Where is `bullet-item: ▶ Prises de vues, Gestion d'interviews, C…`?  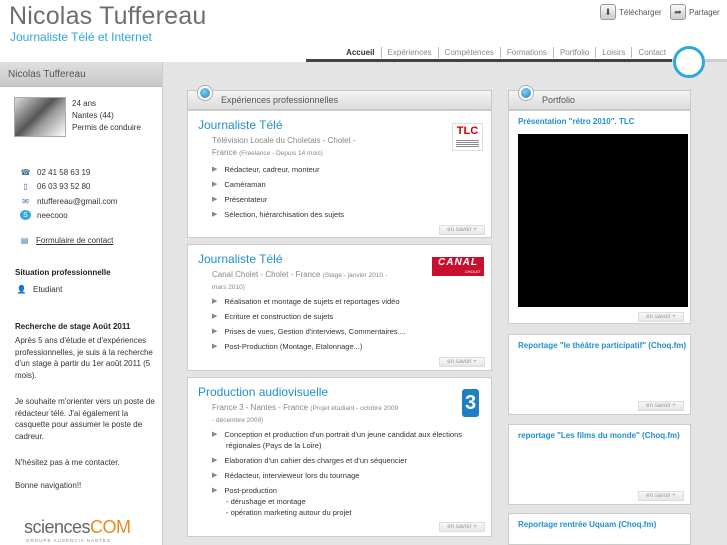 bullet-item: ▶ Prises de vues, Gestion d'interviews, C… is located at coordinates (309, 331).